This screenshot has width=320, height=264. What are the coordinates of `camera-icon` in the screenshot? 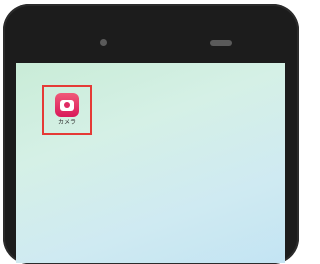 It's located at (67, 105).